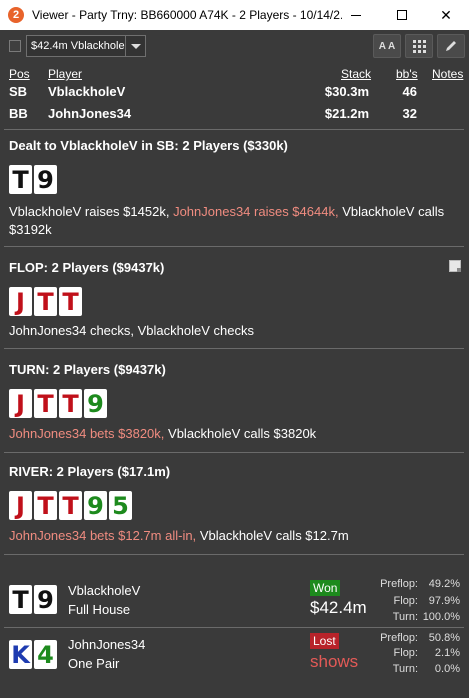  Describe the element at coordinates (104, 590) in the screenshot. I see `result-player-name: VblackholeV` at that location.